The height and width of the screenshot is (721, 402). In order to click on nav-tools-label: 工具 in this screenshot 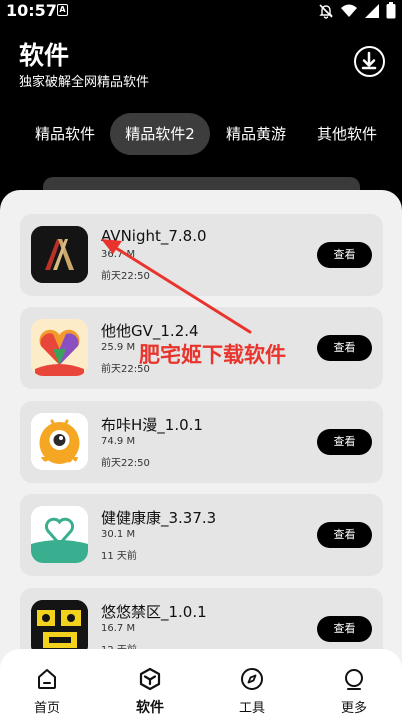, I will do `click(251, 708)`.